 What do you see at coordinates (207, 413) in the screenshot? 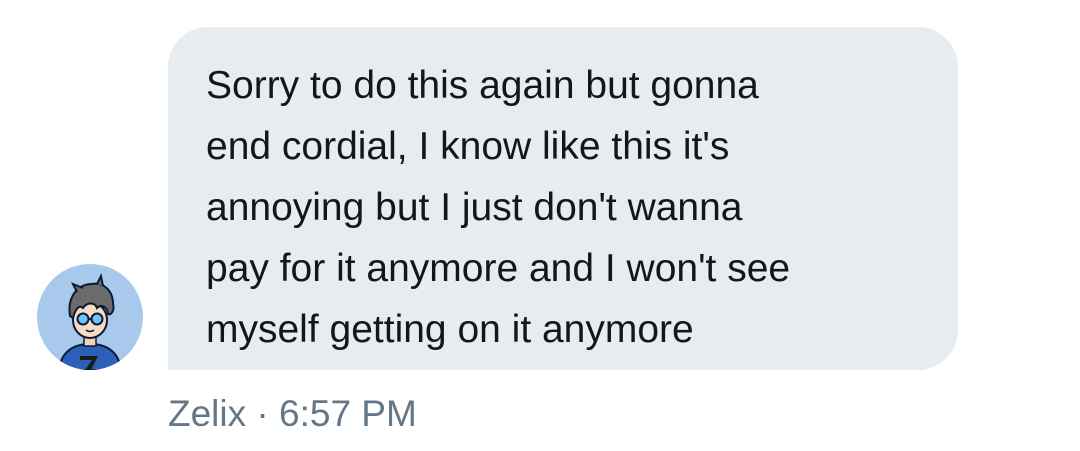
I see `sender-name: Zelix` at bounding box center [207, 413].